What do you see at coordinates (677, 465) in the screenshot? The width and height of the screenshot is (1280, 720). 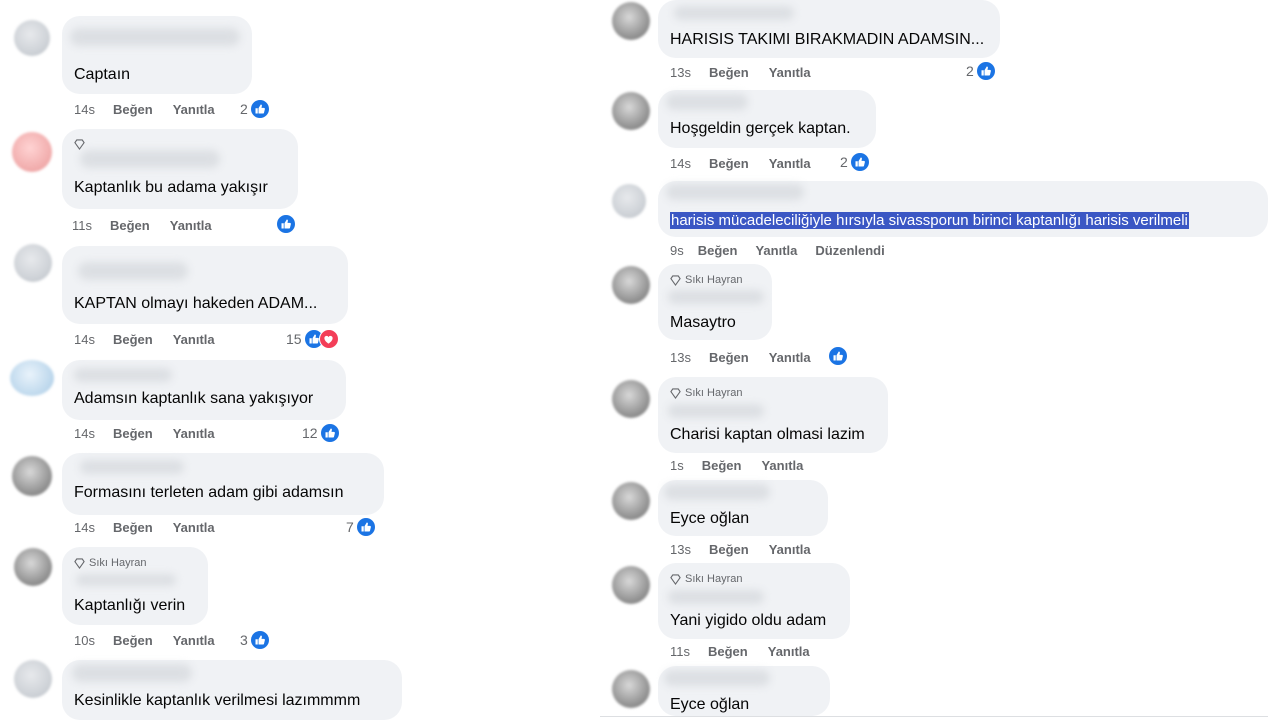 I see `comment-time: 1s` at bounding box center [677, 465].